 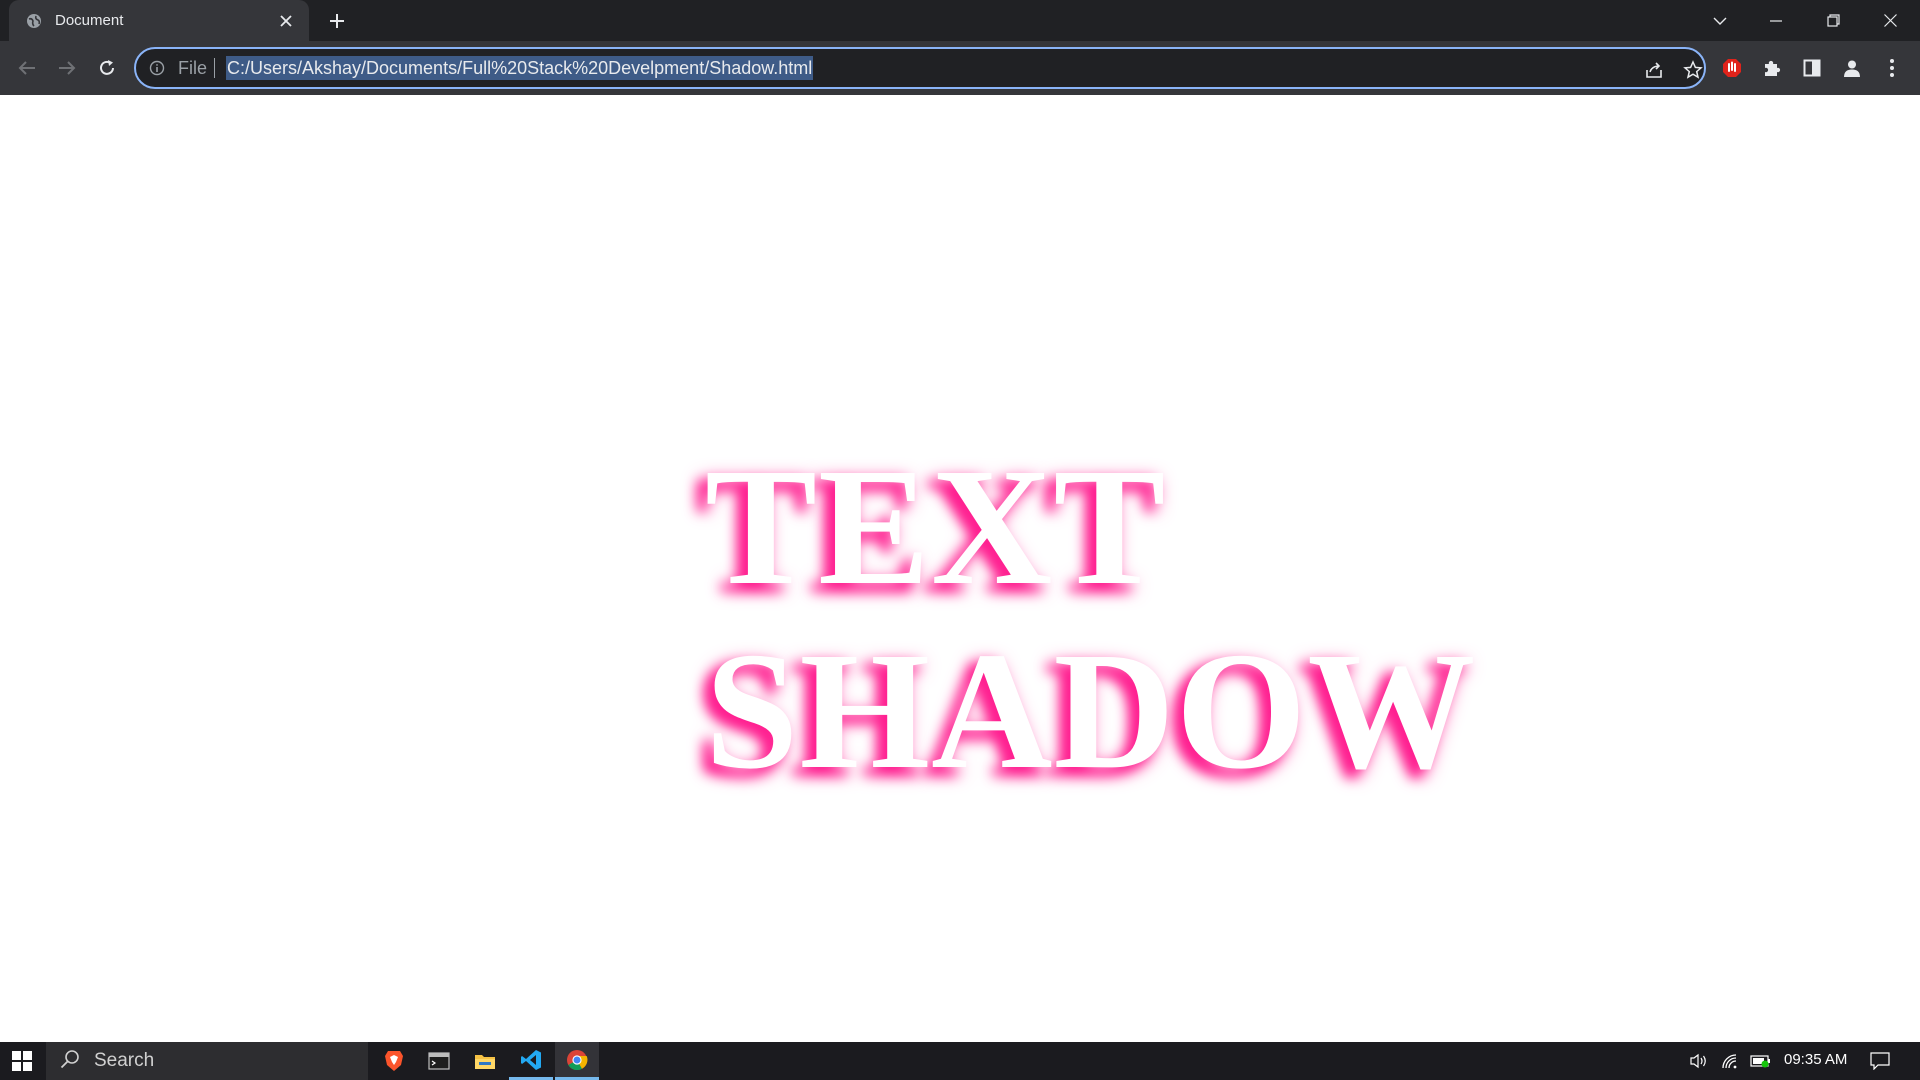 I want to click on forward-icon, so click(x=67, y=68).